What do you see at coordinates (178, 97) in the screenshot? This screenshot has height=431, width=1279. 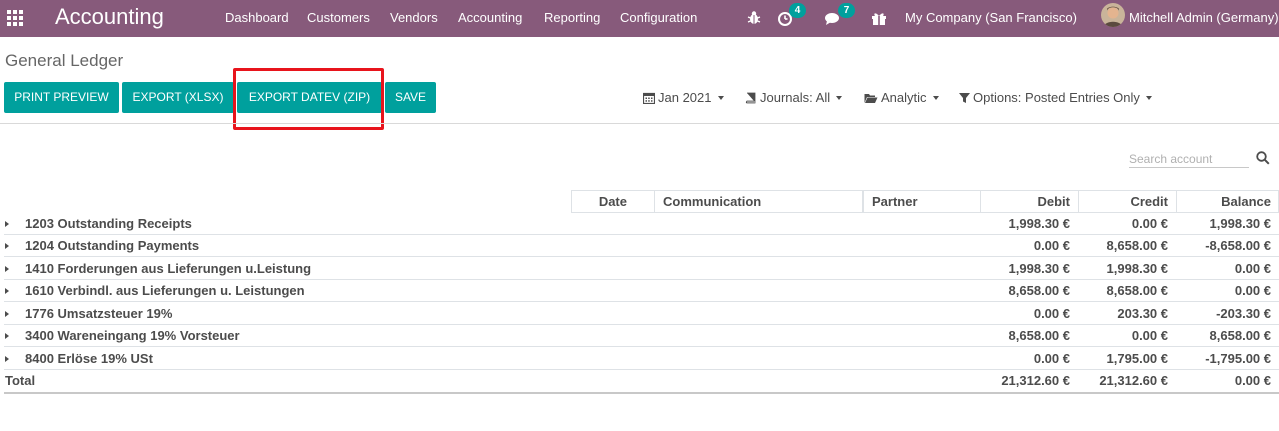 I see `export-xlsx-button: EXPORT (XLSX)` at bounding box center [178, 97].